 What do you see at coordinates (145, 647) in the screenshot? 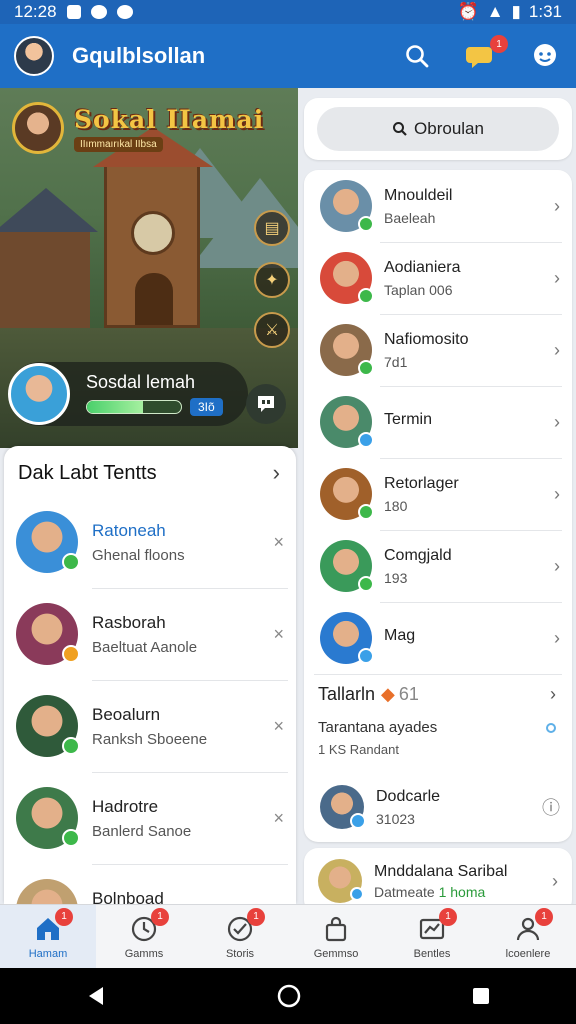
I see `recent-sub: Baeltuat Aanole` at bounding box center [145, 647].